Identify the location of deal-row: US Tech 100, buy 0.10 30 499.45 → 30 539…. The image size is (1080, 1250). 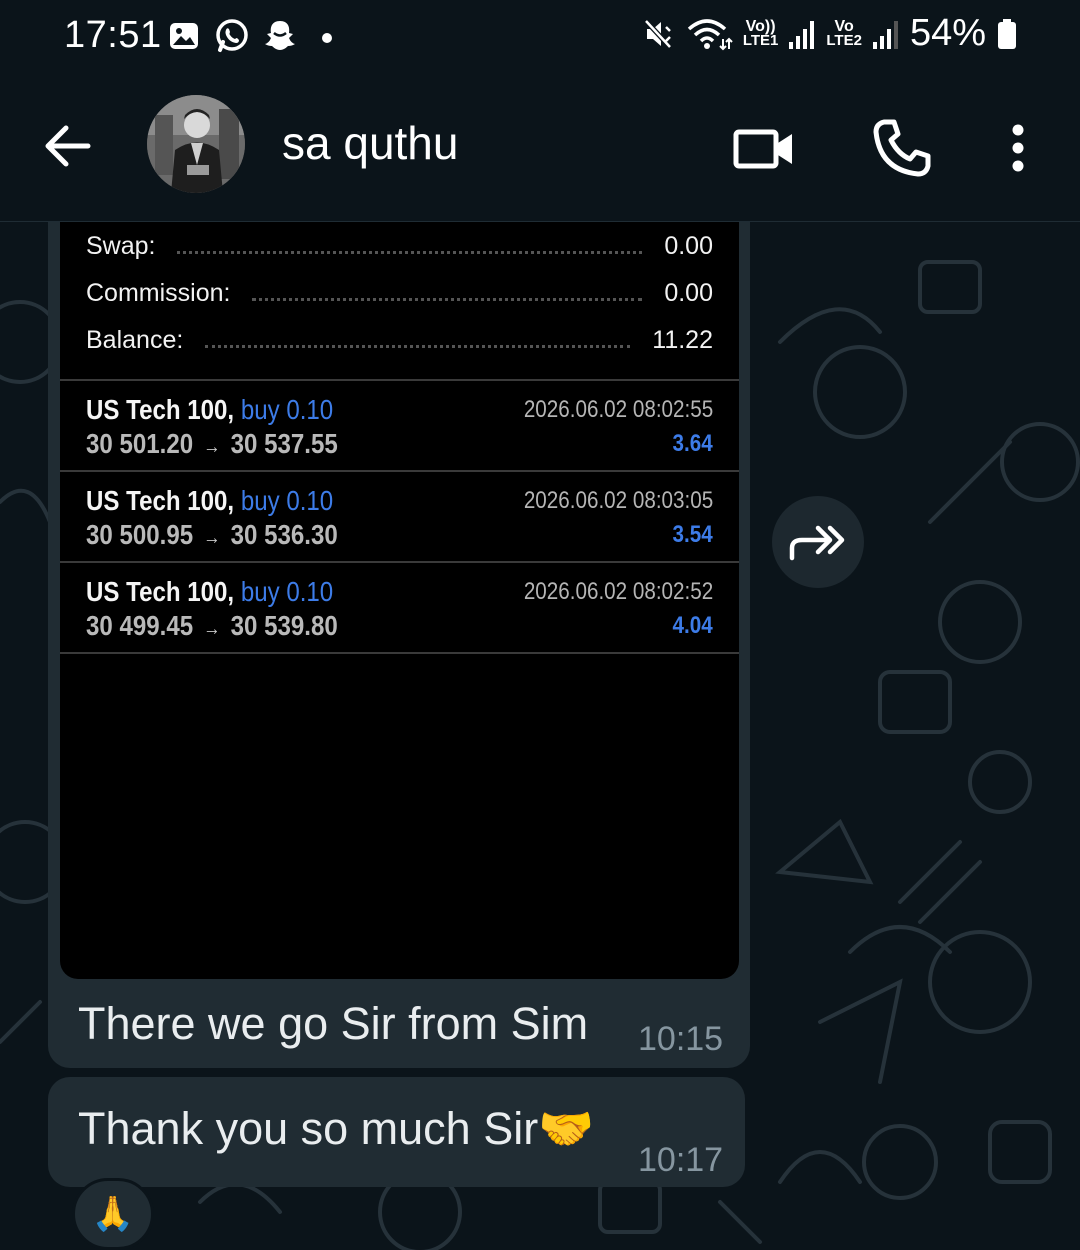
(399, 608).